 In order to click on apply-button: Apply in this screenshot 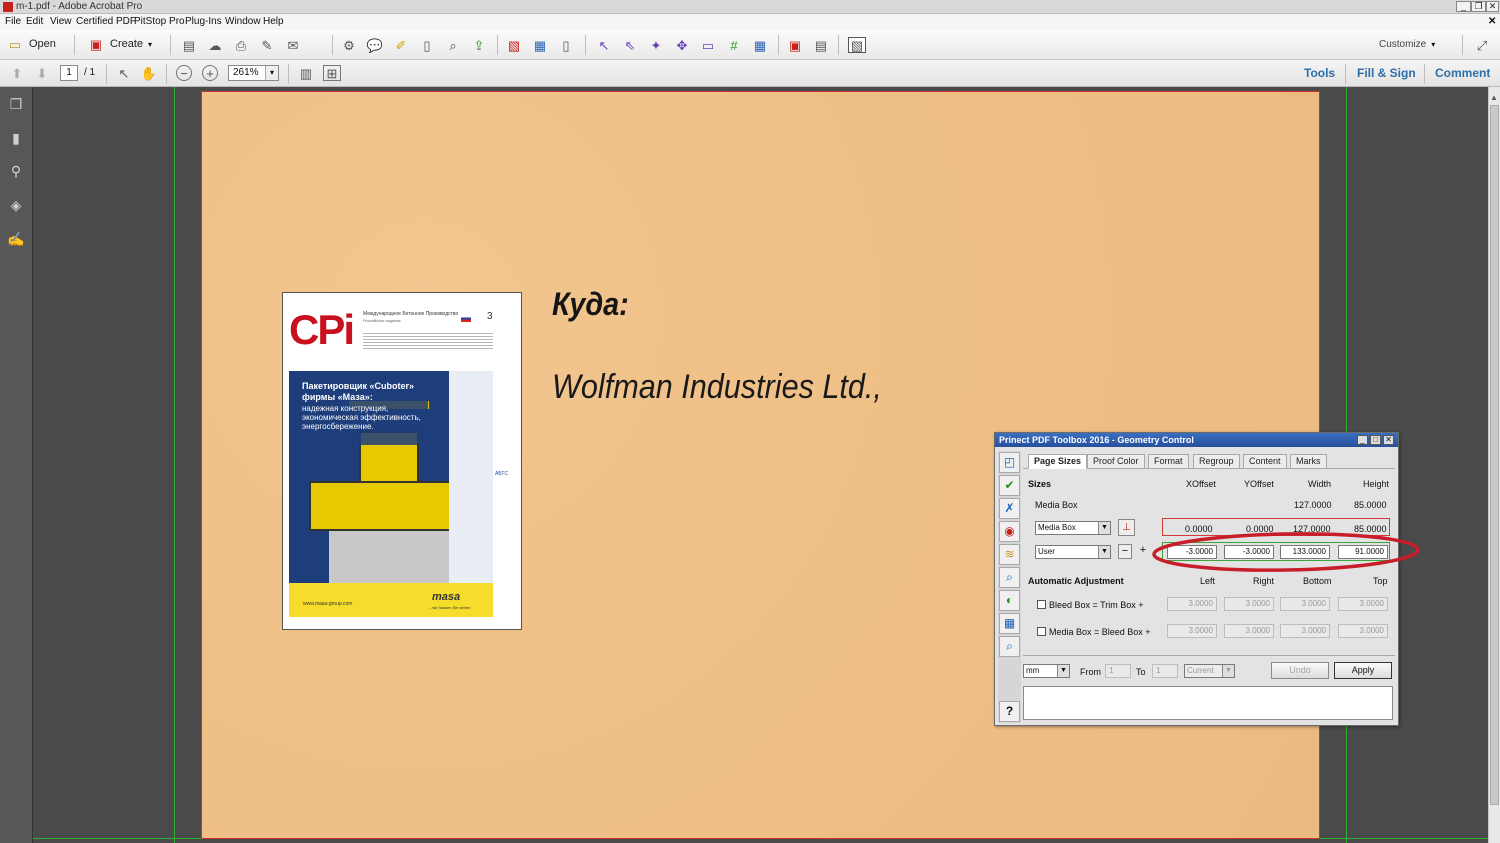, I will do `click(1363, 670)`.